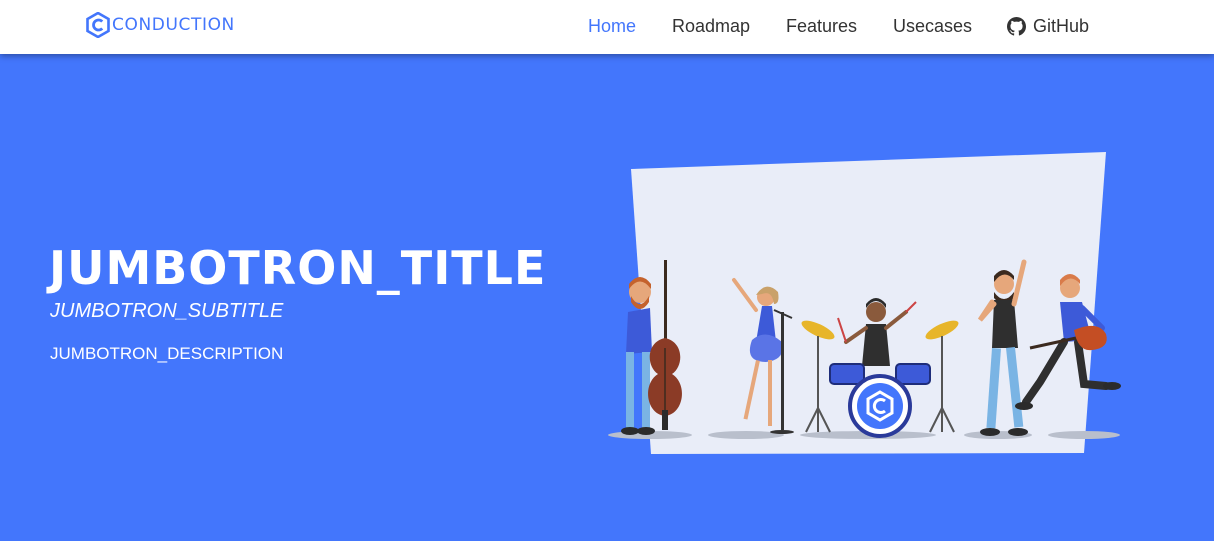 The height and width of the screenshot is (541, 1214). I want to click on nav-github-label: GitHub, so click(1061, 26).